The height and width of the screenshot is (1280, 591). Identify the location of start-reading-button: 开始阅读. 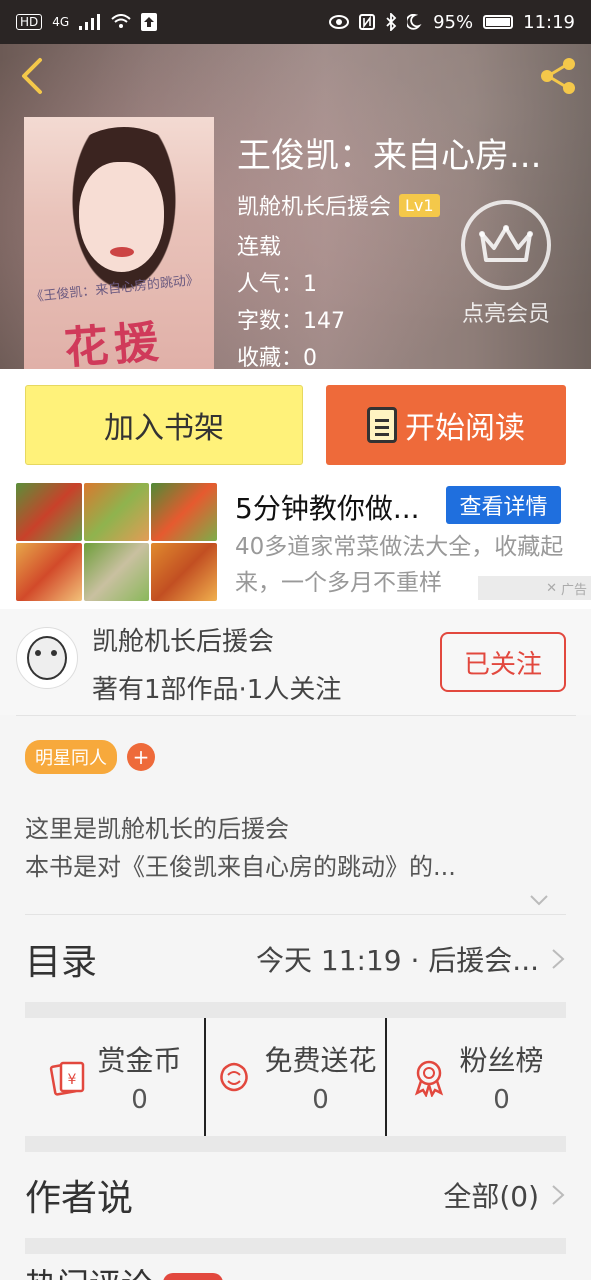
(446, 425).